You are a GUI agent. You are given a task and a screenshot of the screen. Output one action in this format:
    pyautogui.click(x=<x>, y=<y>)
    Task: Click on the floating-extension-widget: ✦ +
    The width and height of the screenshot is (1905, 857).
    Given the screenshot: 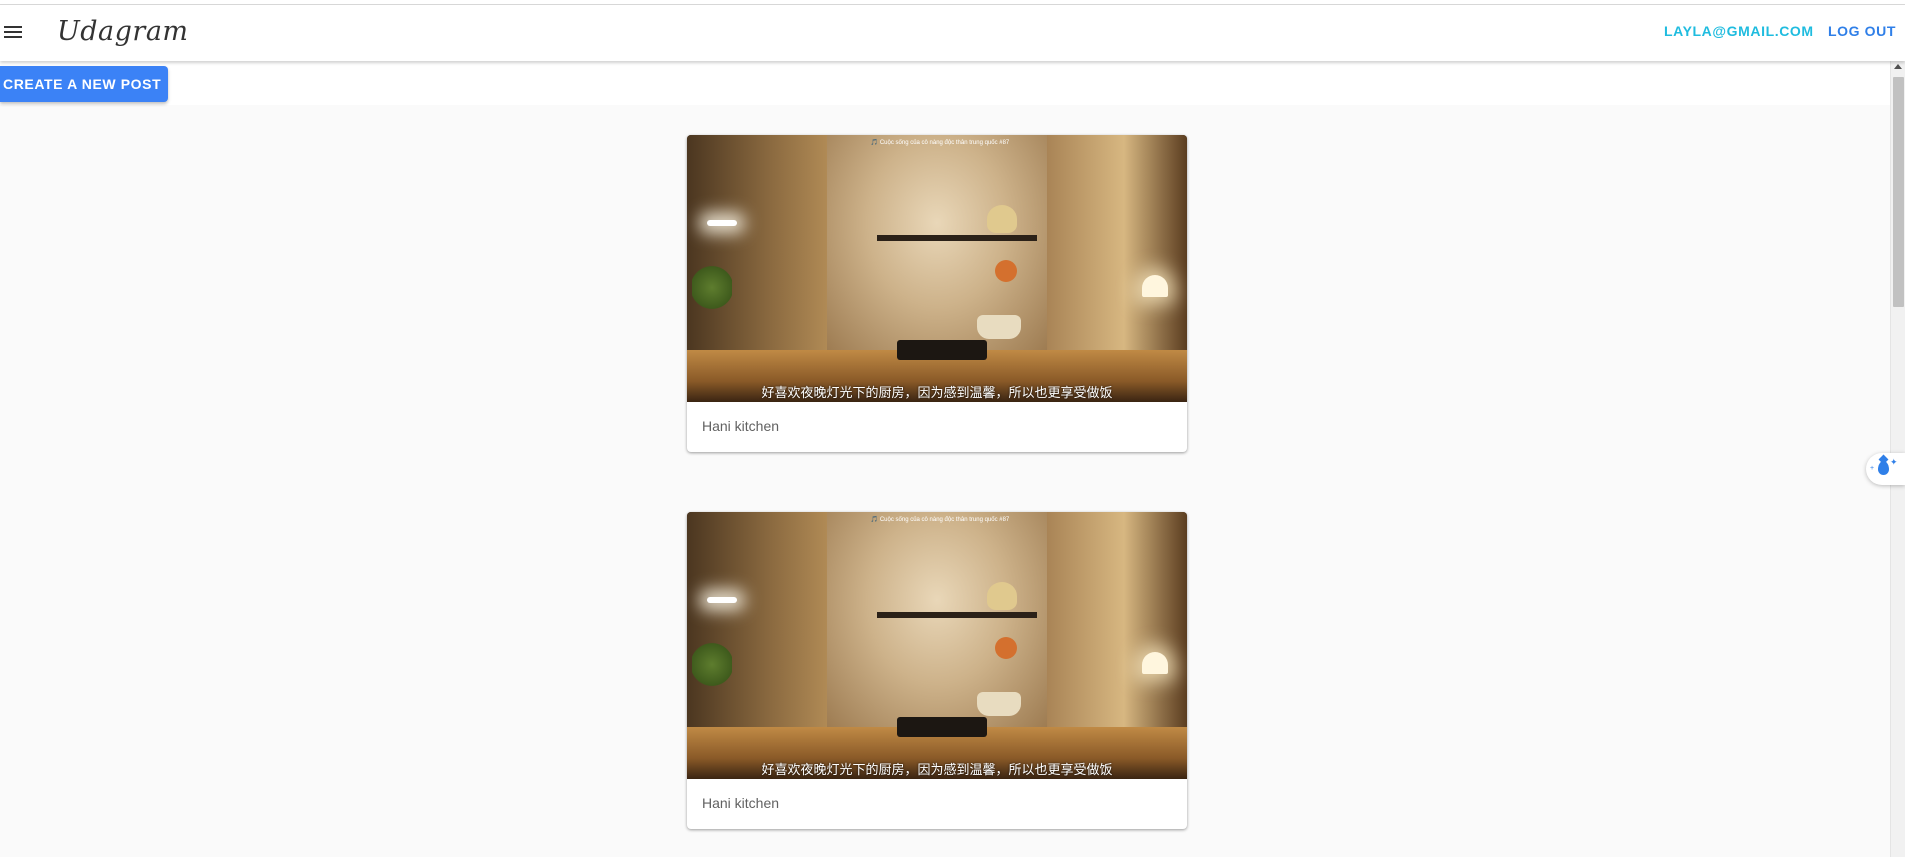 What is the action you would take?
    pyautogui.click(x=1885, y=469)
    